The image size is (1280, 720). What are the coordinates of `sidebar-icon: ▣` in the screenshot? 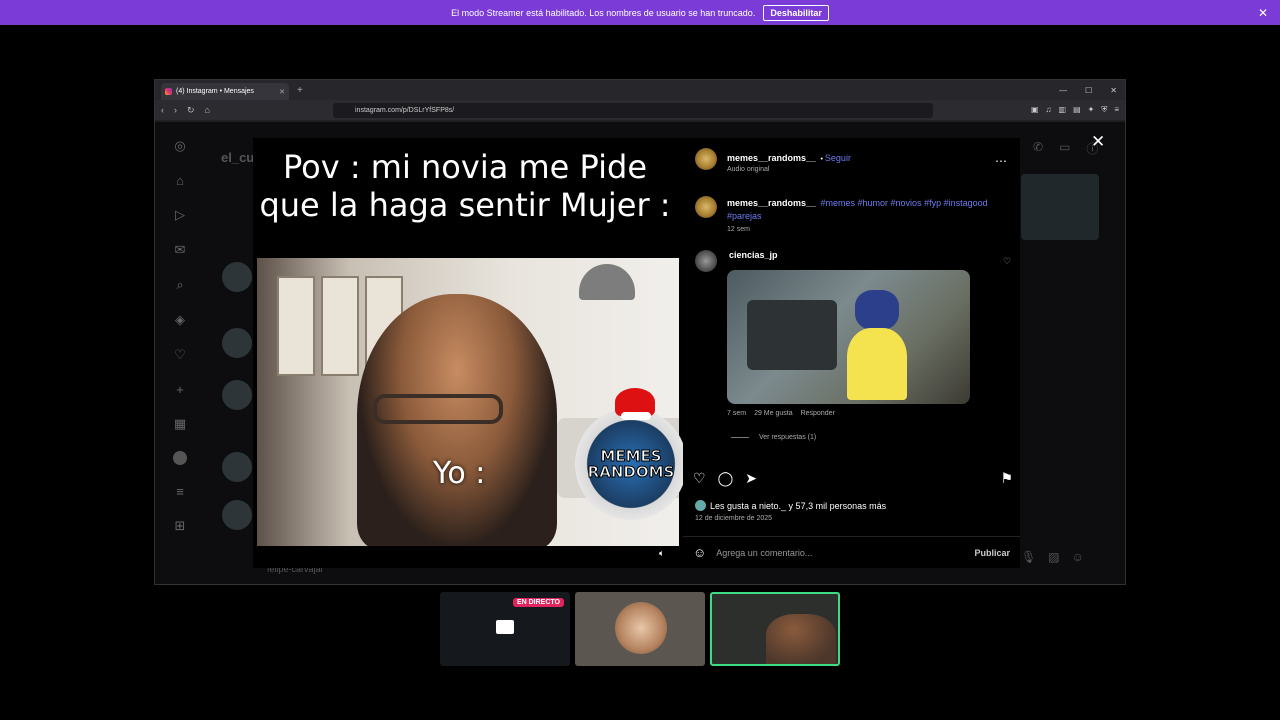 It's located at (1035, 110).